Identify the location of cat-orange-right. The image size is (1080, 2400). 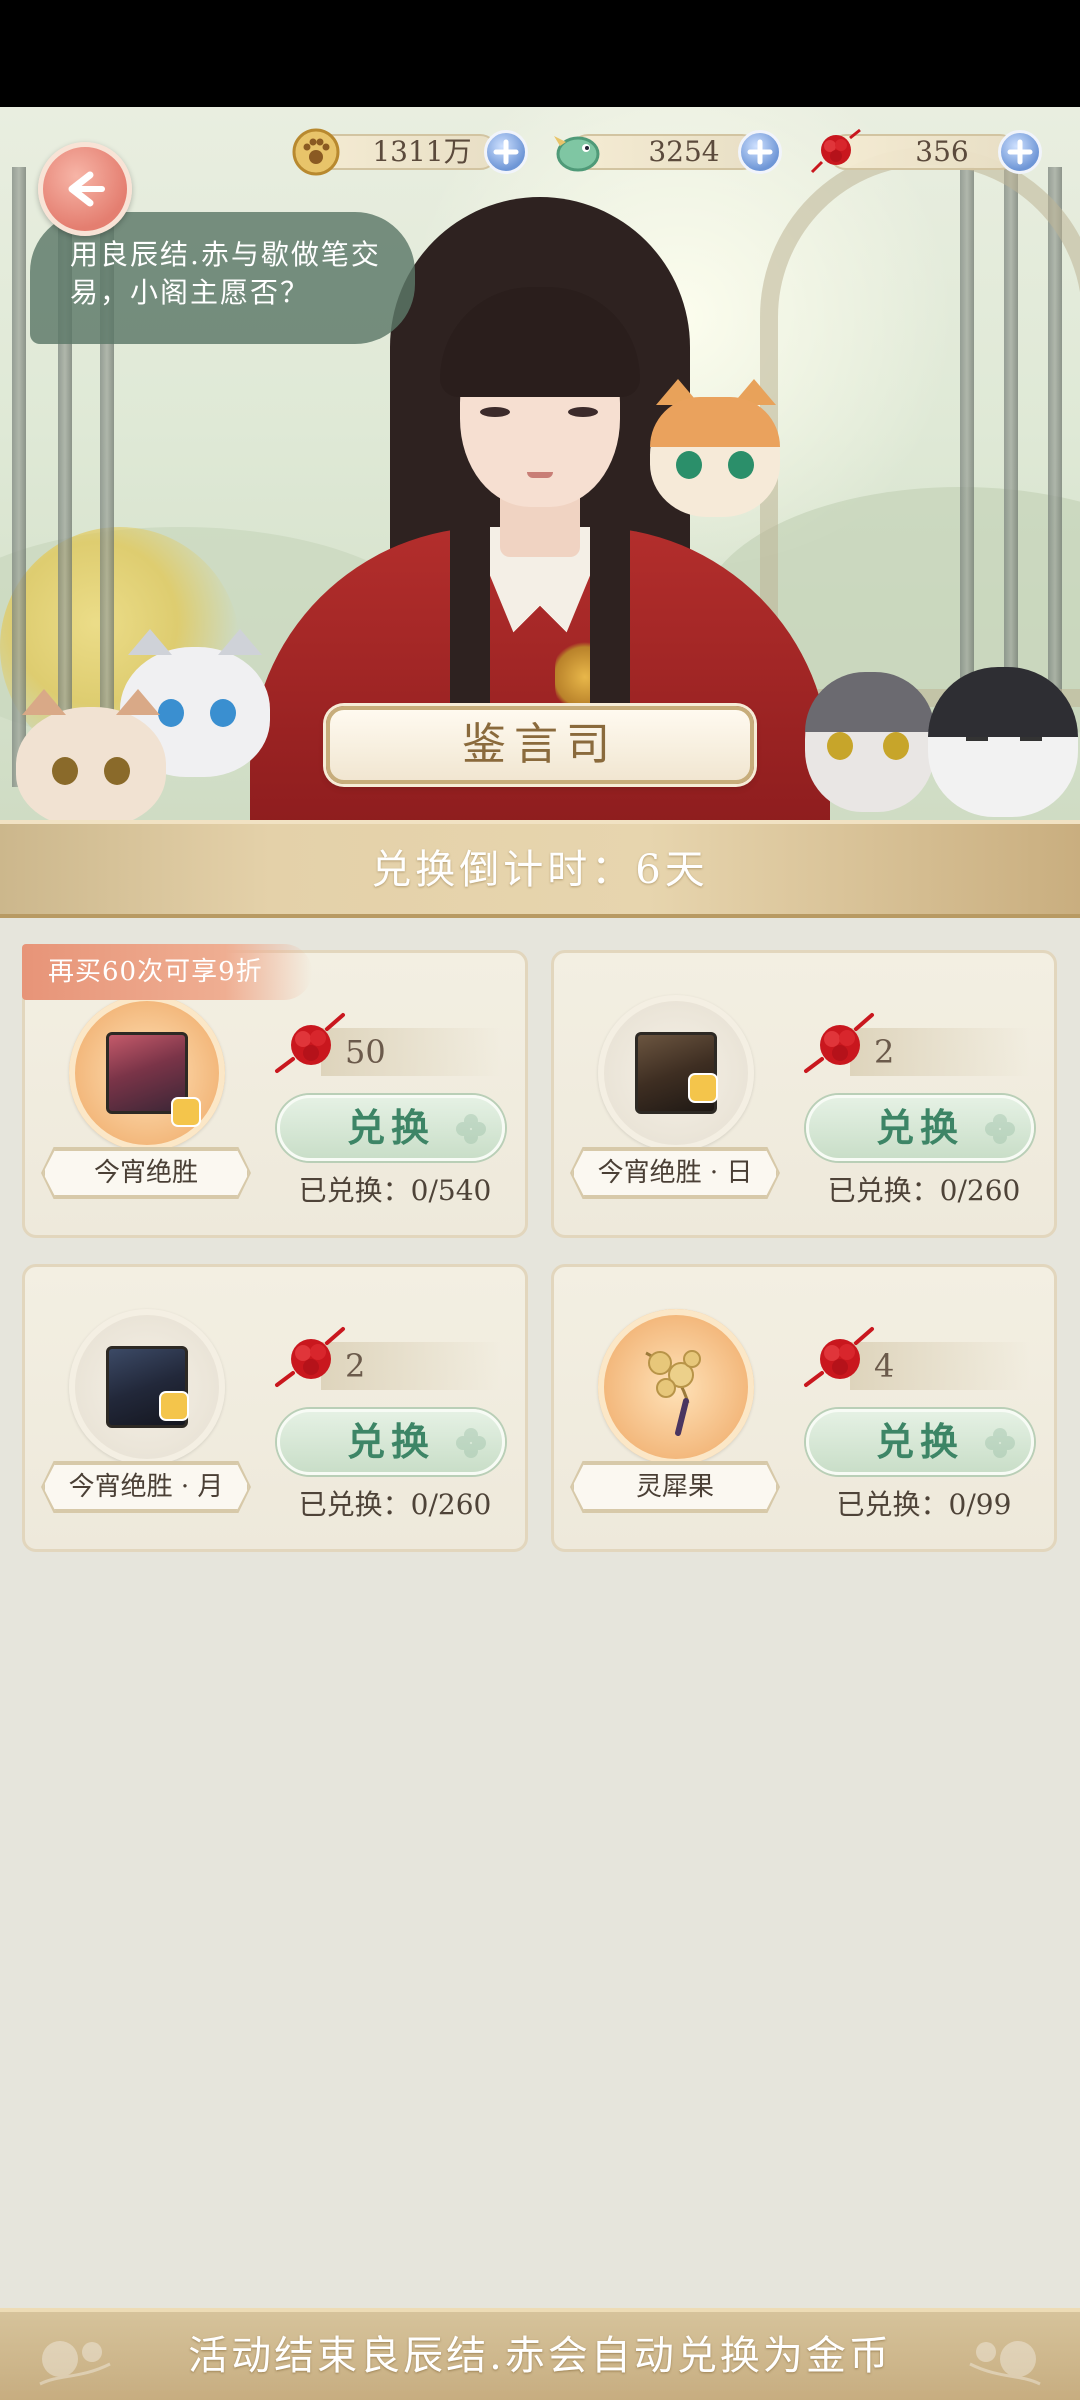
(715, 448).